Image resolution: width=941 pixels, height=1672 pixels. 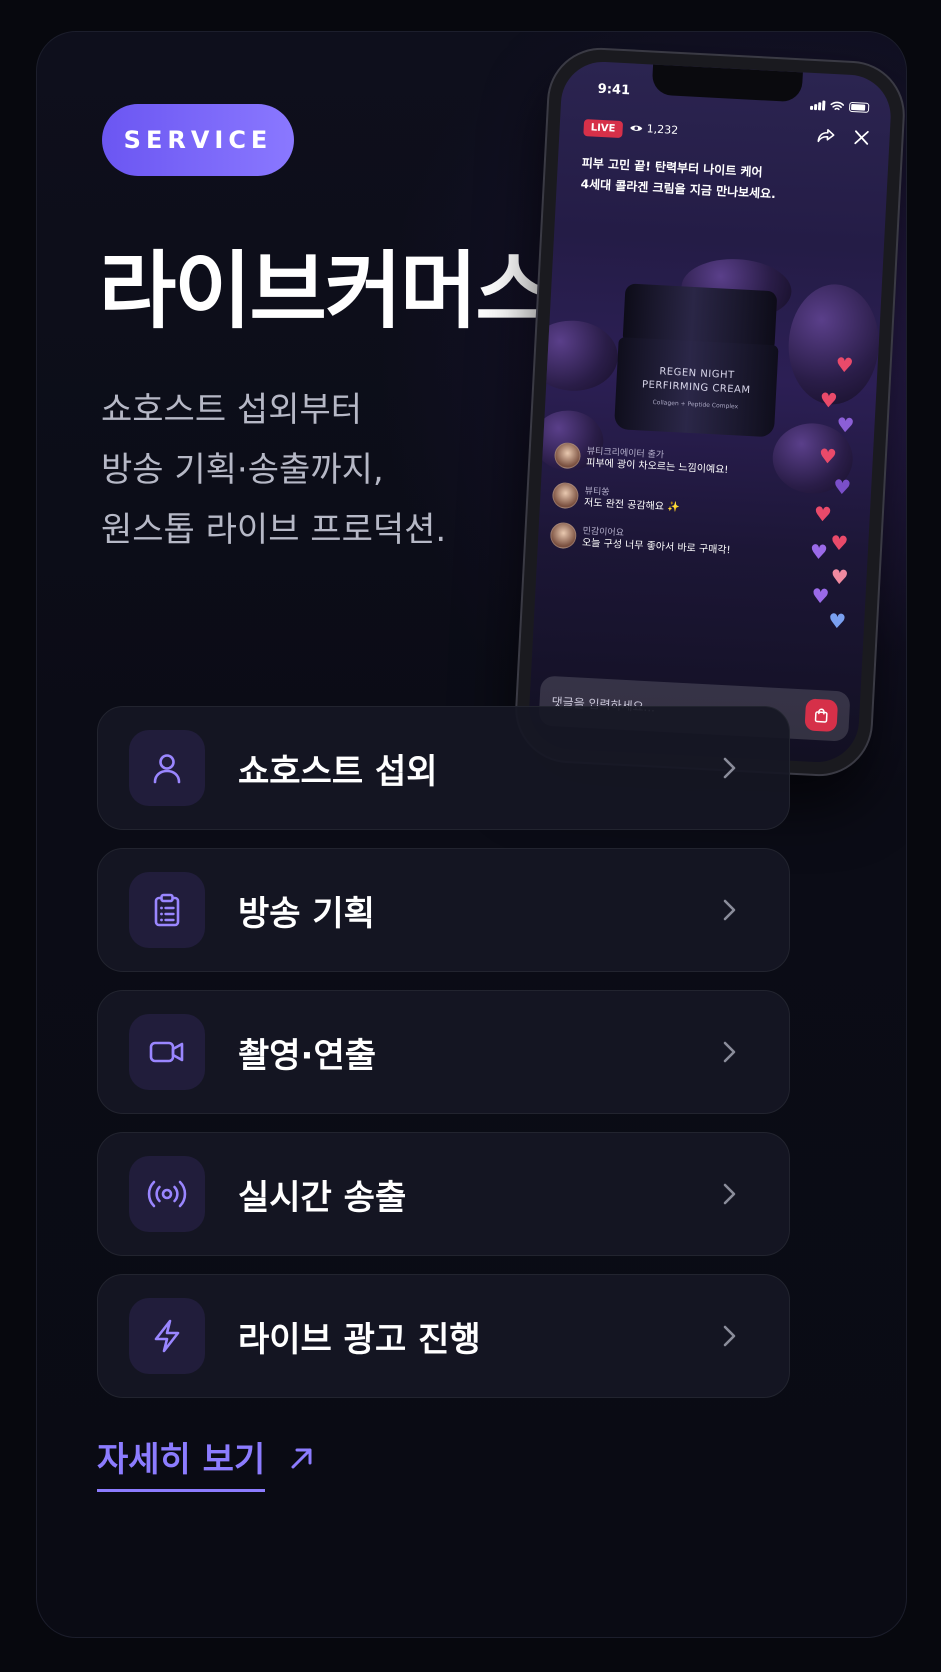 I want to click on menu-item-planning: 방송 기획, so click(x=443, y=910).